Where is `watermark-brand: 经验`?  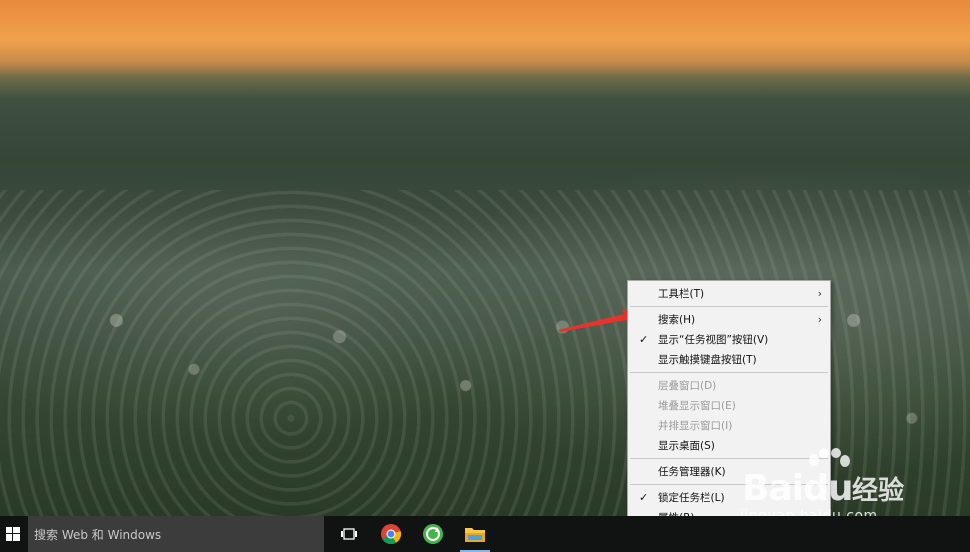
watermark-brand: 经验 is located at coordinates (878, 491).